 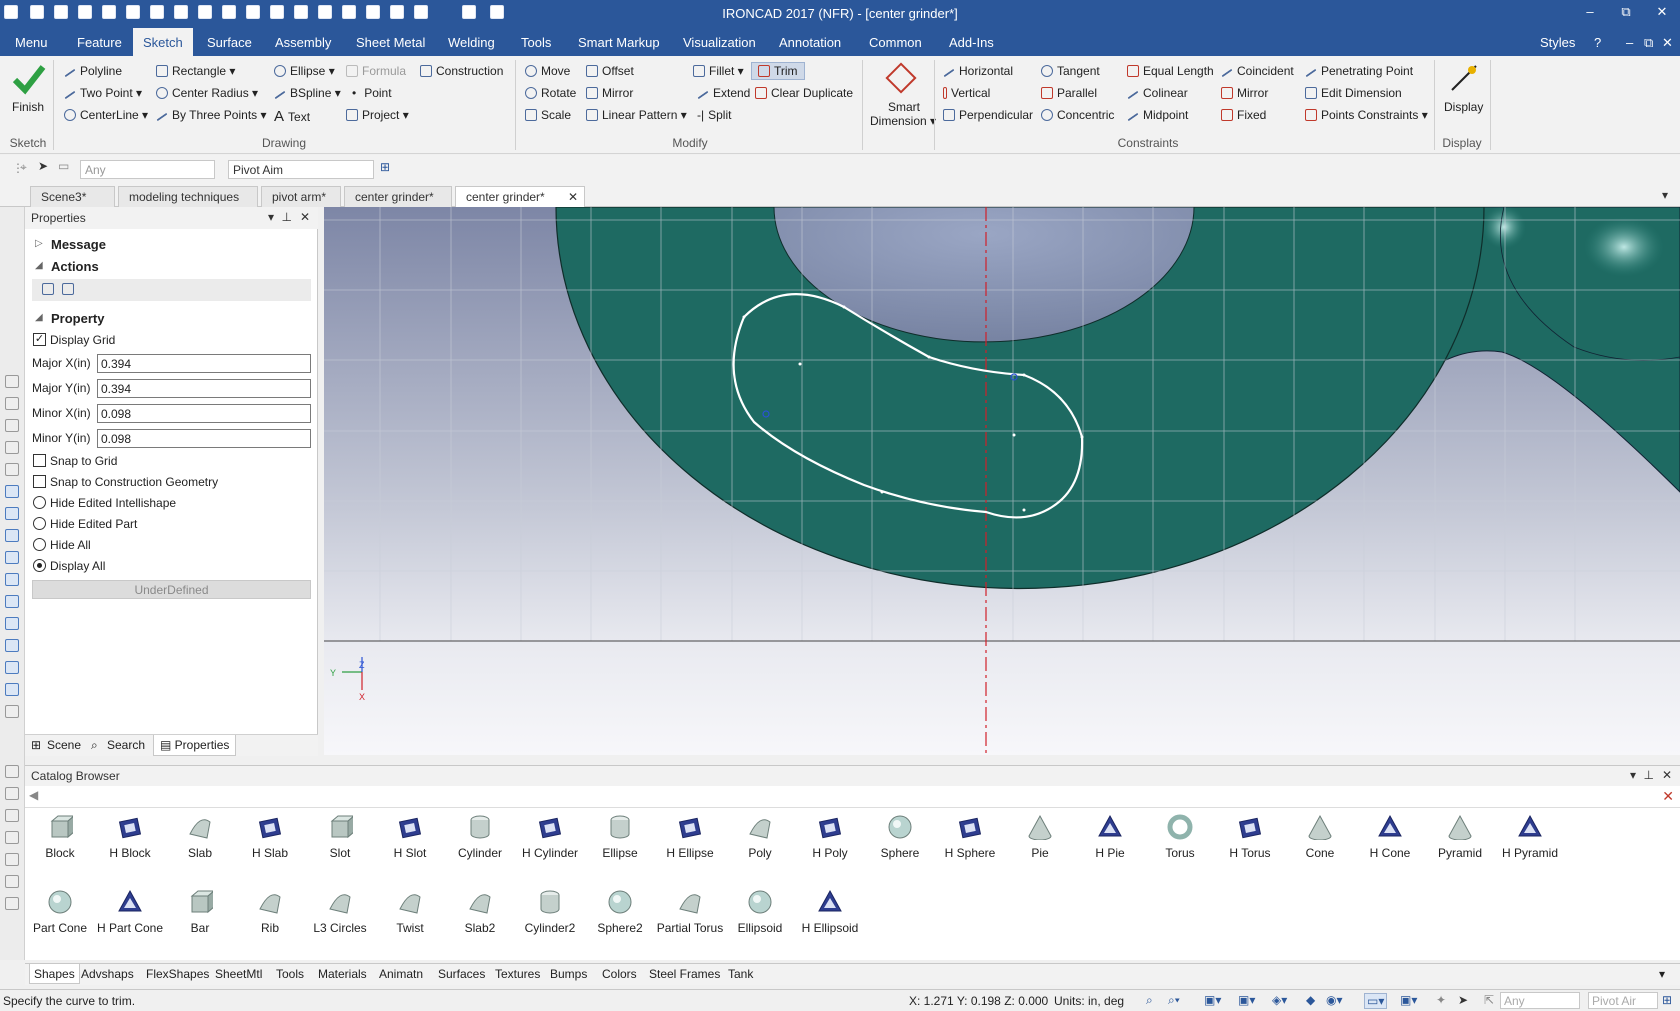 I want to click on fillet-button: Fillet ▾, so click(x=718, y=71).